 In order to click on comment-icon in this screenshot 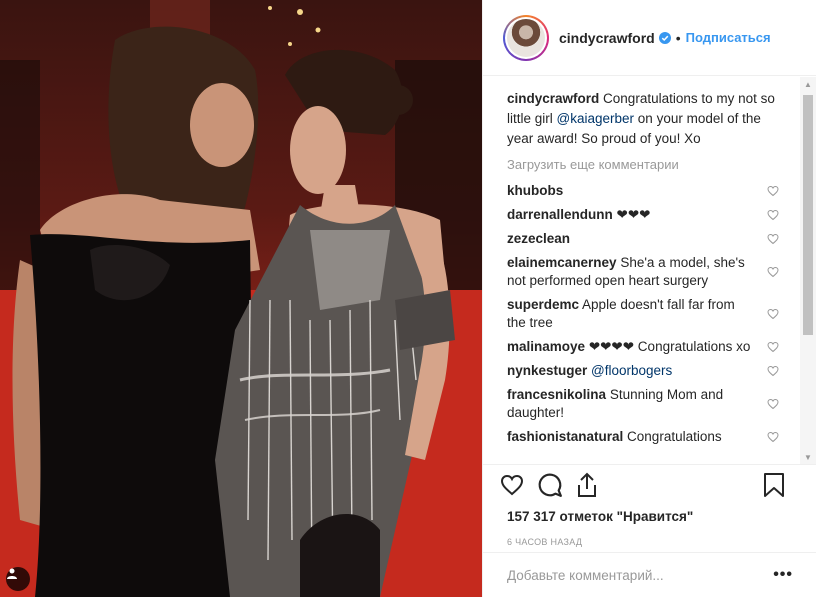, I will do `click(550, 485)`.